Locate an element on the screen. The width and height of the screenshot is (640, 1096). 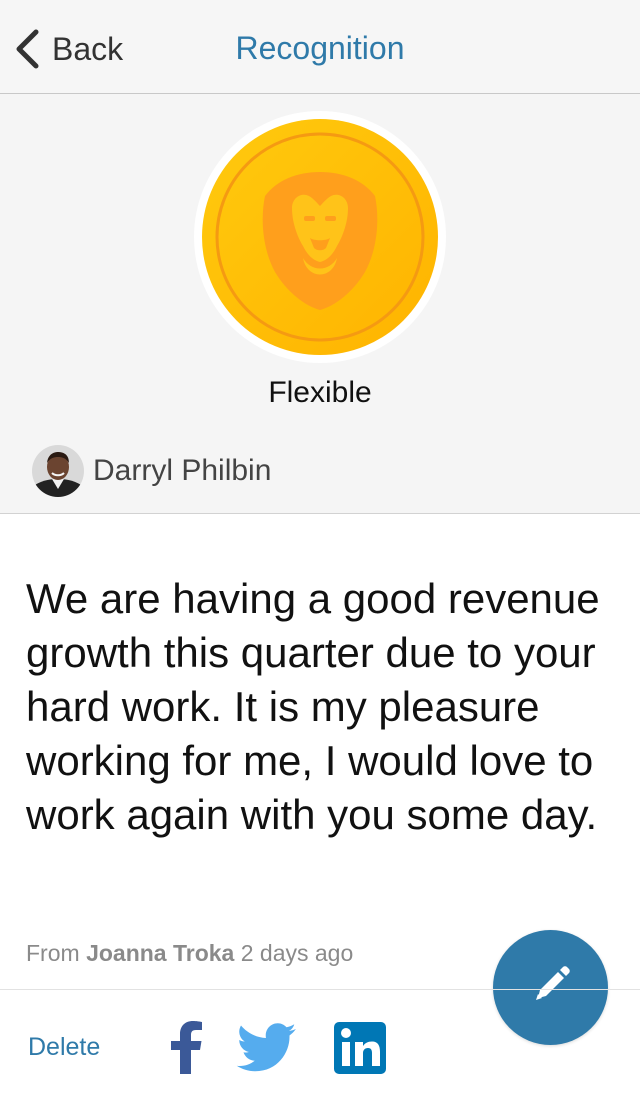
avatar is located at coordinates (58, 471).